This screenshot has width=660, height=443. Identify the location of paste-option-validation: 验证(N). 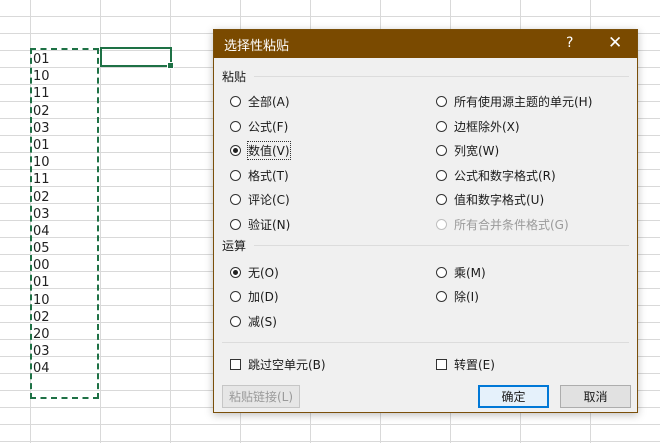
(260, 224).